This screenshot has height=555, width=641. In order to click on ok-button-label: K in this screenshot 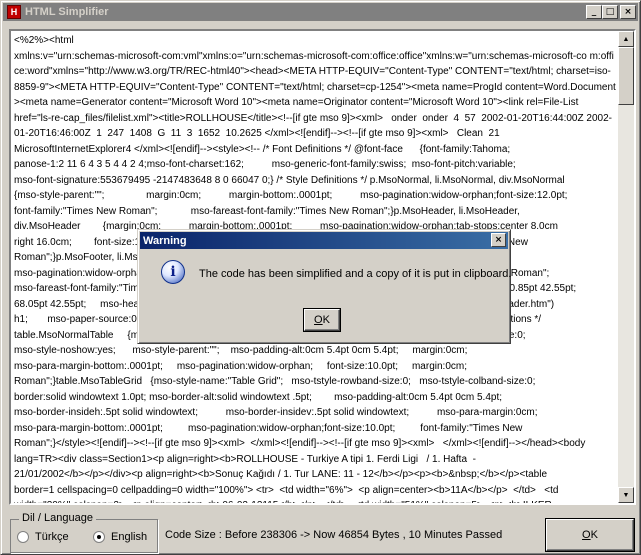, I will do `click(594, 535)`.